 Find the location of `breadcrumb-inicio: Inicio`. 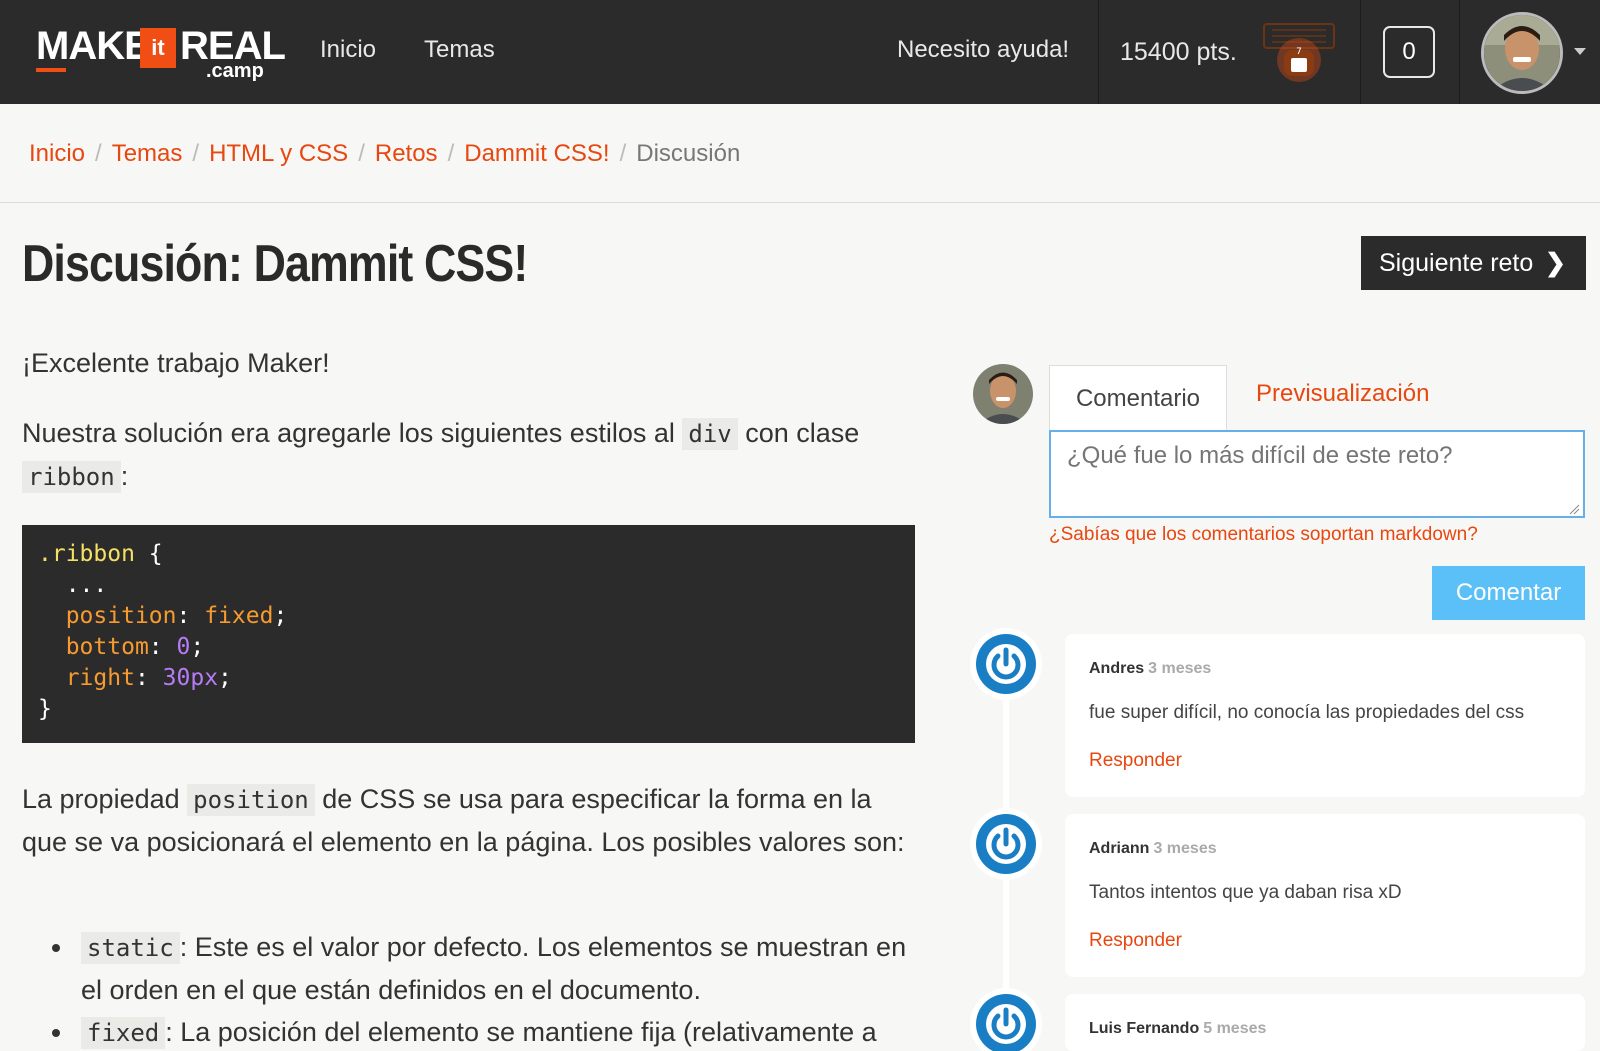

breadcrumb-inicio: Inicio is located at coordinates (57, 153).